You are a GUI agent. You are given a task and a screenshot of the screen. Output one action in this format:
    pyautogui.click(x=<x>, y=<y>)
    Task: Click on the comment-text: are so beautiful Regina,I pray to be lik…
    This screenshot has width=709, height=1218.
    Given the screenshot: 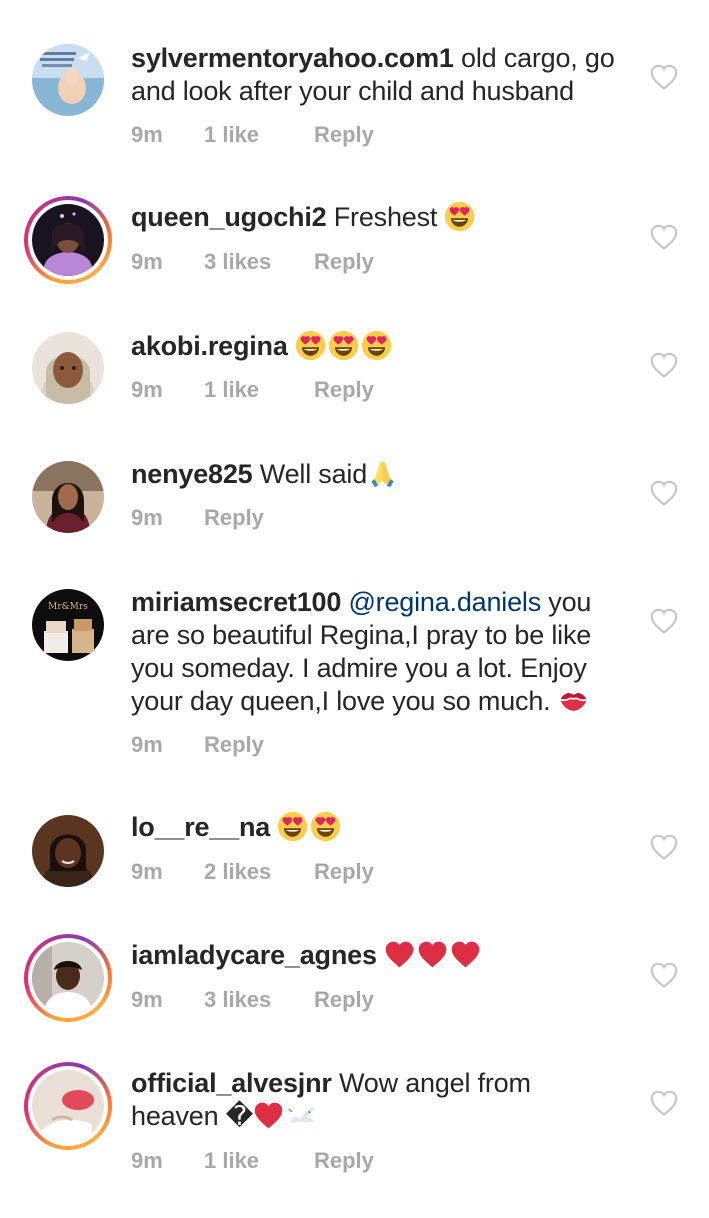 What is the action you would take?
    pyautogui.click(x=361, y=635)
    